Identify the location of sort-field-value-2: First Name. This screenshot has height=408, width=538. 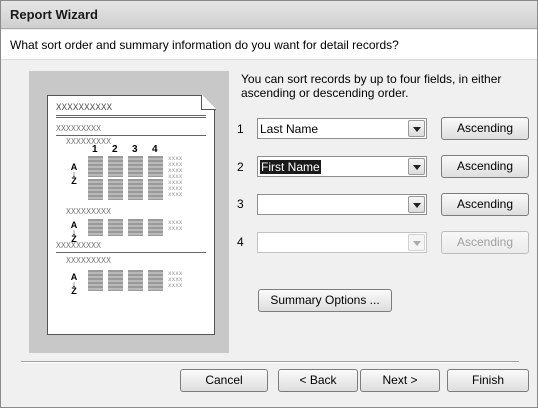
(290, 167).